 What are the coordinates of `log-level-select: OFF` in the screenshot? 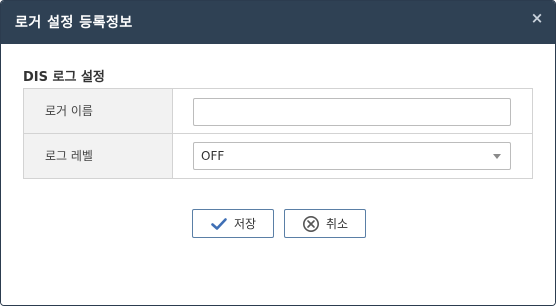 It's located at (352, 156).